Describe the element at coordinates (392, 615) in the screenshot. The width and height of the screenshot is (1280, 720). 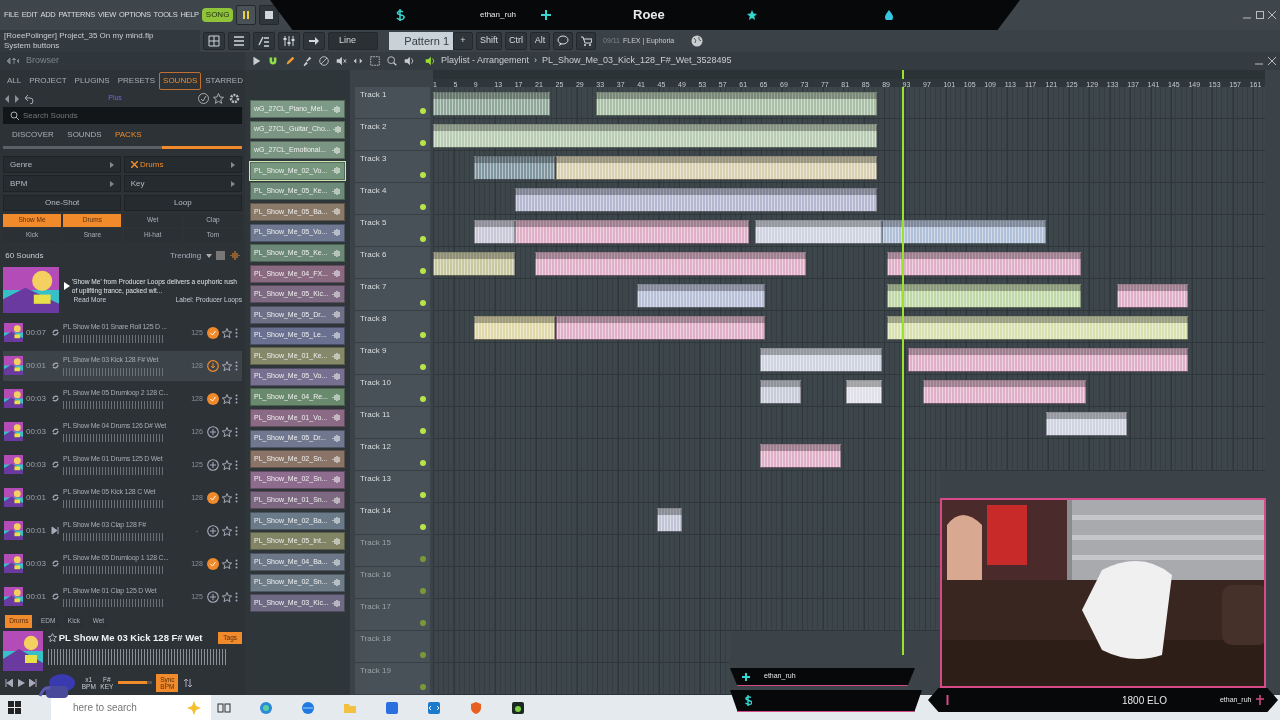
I see `track-header: Track 17` at that location.